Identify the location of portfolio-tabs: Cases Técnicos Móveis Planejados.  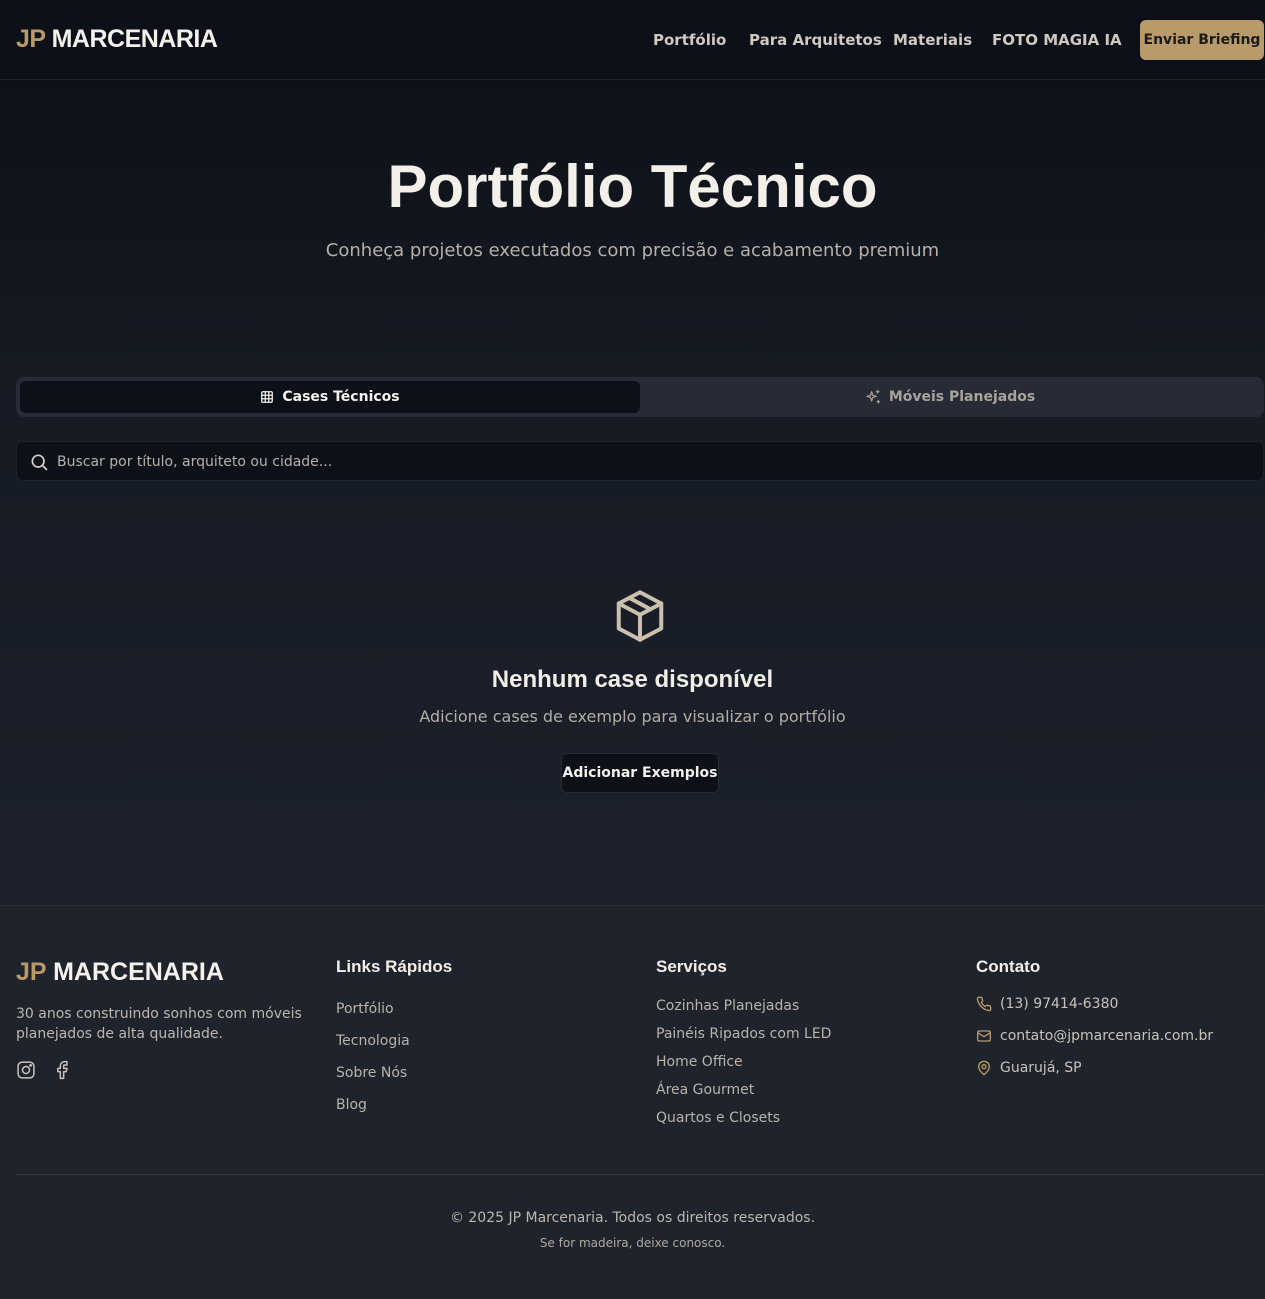
(640, 397).